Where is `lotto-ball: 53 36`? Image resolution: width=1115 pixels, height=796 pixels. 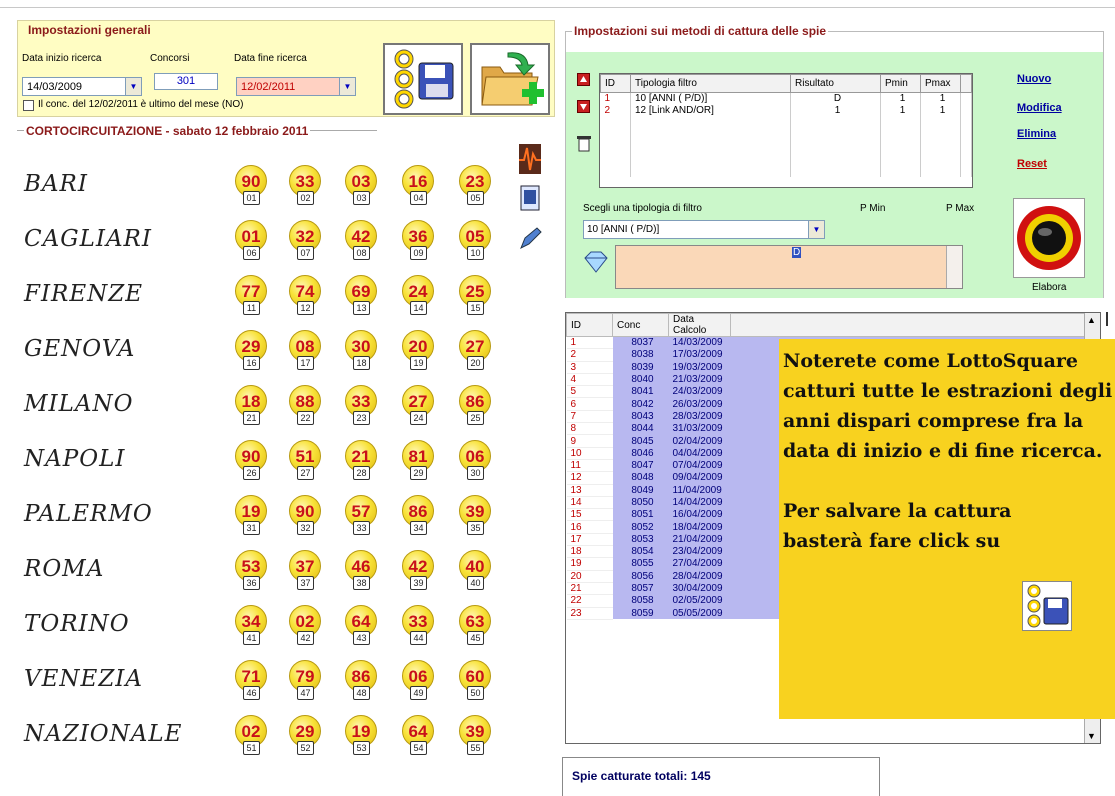
lotto-ball: 53 36 is located at coordinates (251, 570).